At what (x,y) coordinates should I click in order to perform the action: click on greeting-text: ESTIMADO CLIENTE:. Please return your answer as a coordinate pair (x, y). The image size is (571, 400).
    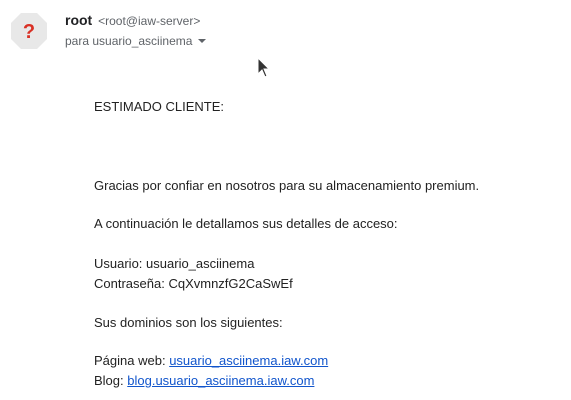
    Looking at the image, I should click on (159, 106).